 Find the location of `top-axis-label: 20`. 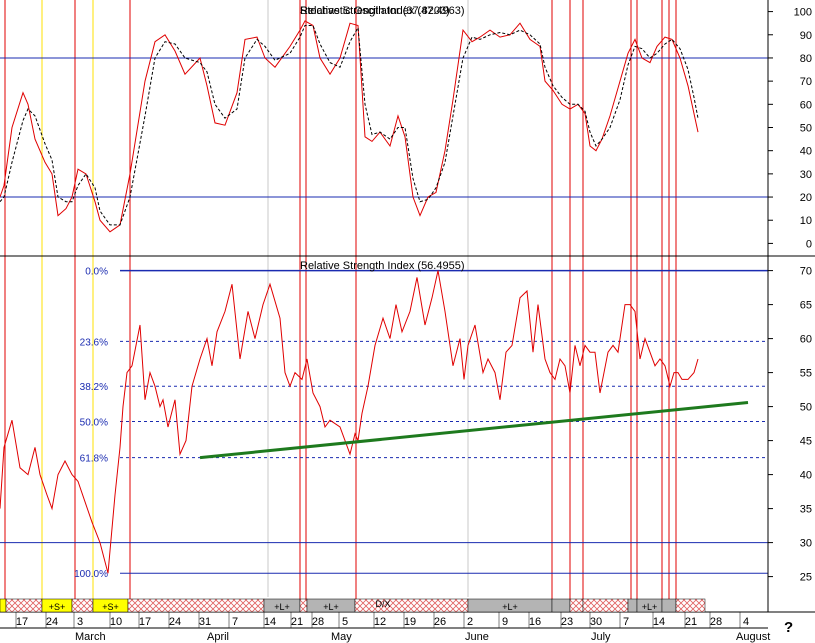

top-axis-label: 20 is located at coordinates (806, 198).